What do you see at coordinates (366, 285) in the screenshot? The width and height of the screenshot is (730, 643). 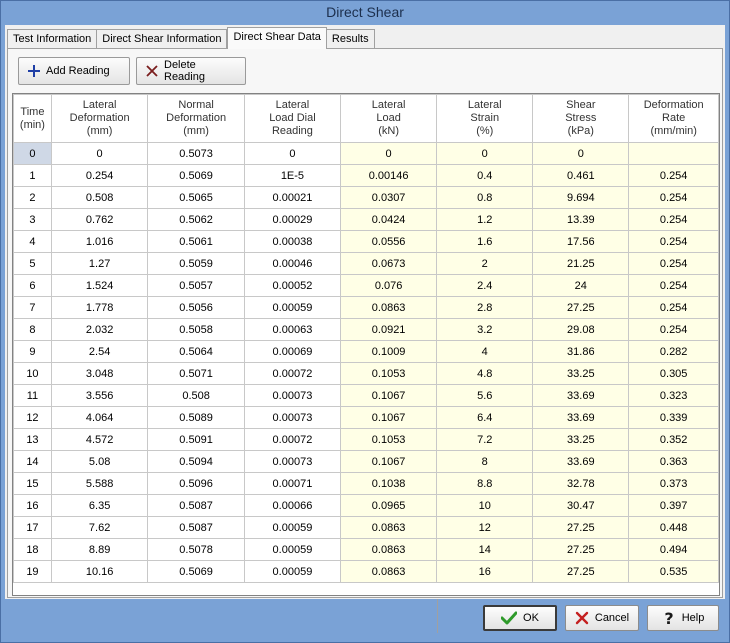 I see `table-row: 6 1.524 0.5057 0.00052 0.076 2.4 24 0.254` at bounding box center [366, 285].